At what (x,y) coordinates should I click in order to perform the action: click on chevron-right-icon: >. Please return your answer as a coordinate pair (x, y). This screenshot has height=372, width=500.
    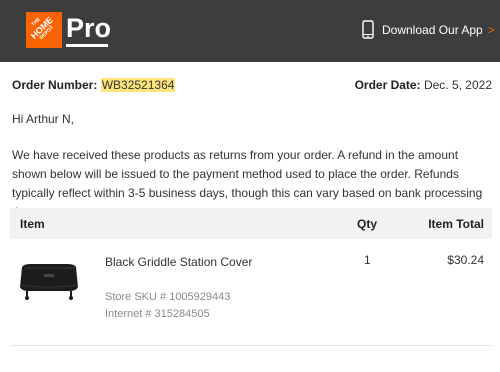
    Looking at the image, I should click on (491, 29).